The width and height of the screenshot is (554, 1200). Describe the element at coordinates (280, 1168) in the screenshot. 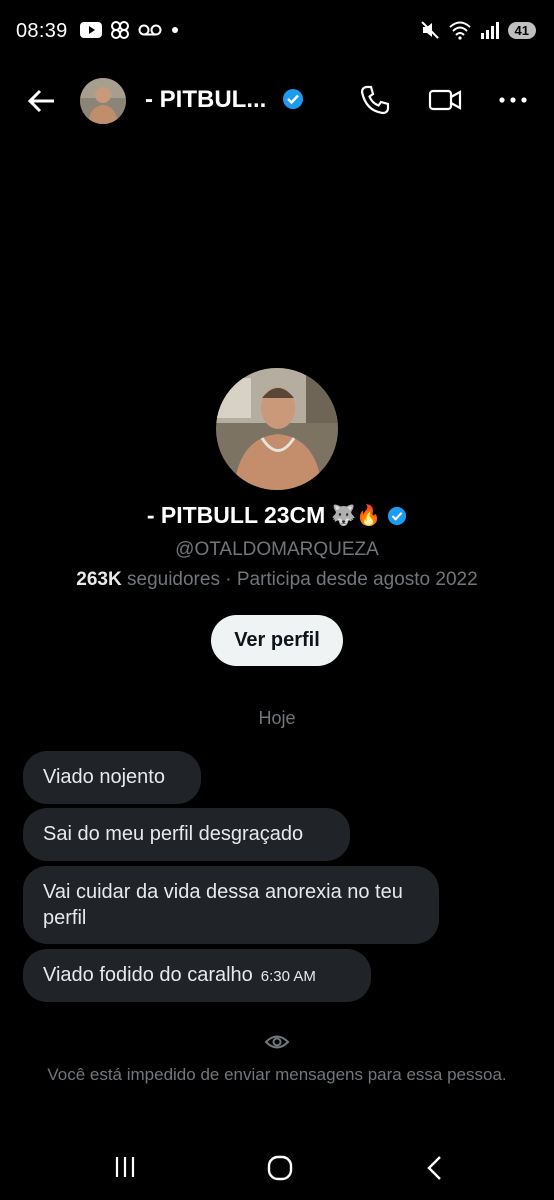

I see `home-icon` at that location.